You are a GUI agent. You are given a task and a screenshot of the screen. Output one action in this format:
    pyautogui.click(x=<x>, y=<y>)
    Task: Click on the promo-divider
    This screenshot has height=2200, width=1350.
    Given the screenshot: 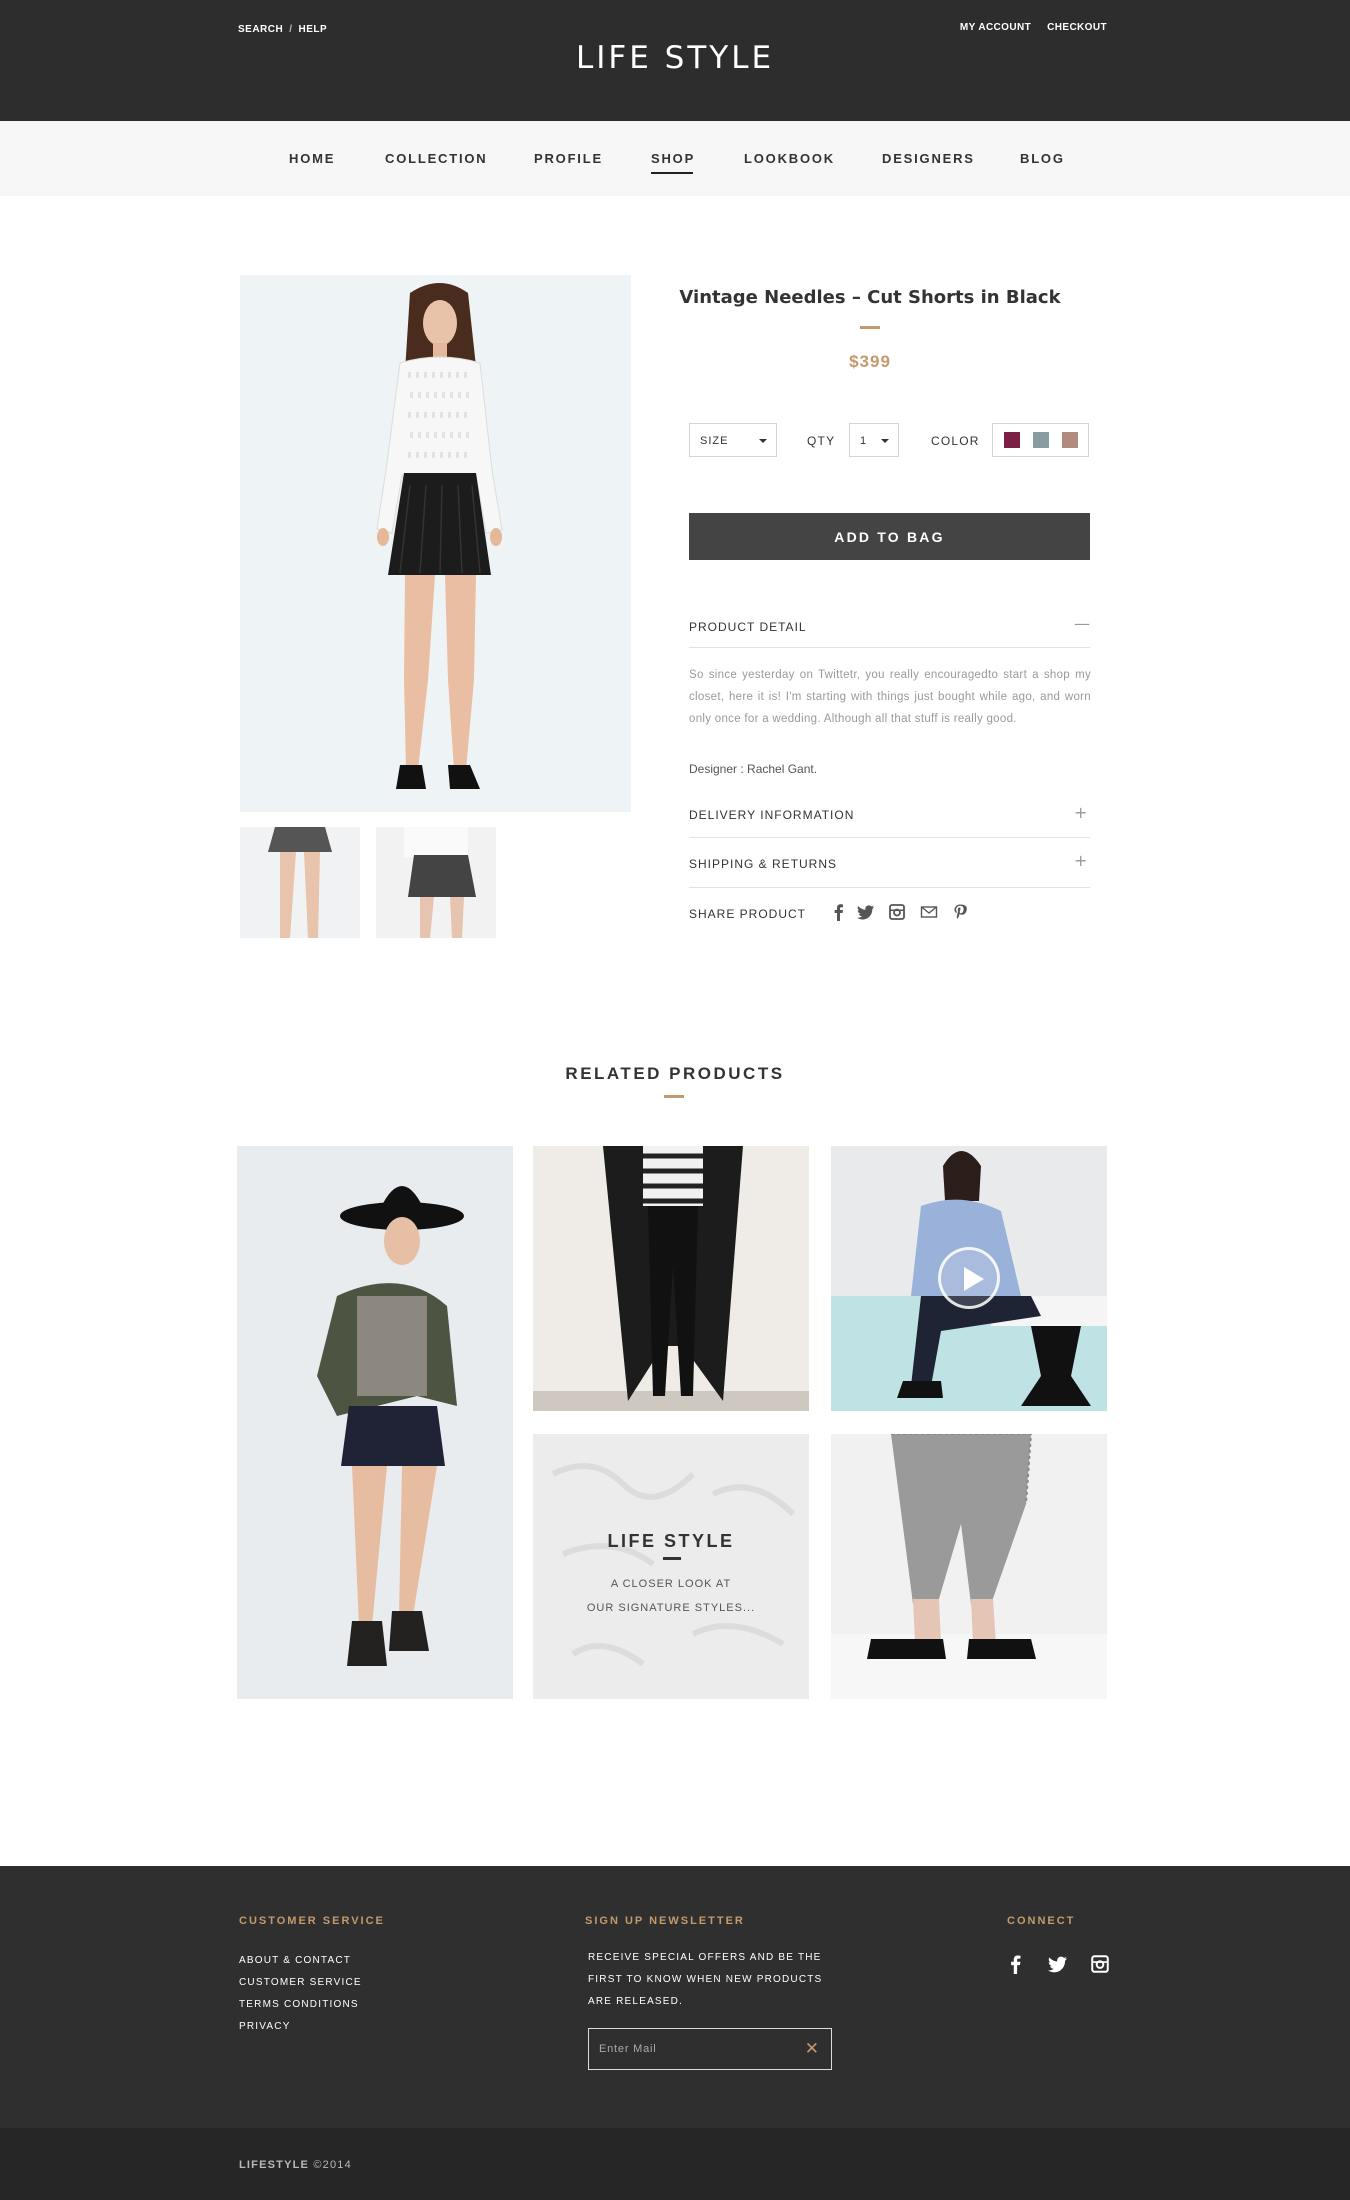 What is the action you would take?
    pyautogui.click(x=672, y=1558)
    